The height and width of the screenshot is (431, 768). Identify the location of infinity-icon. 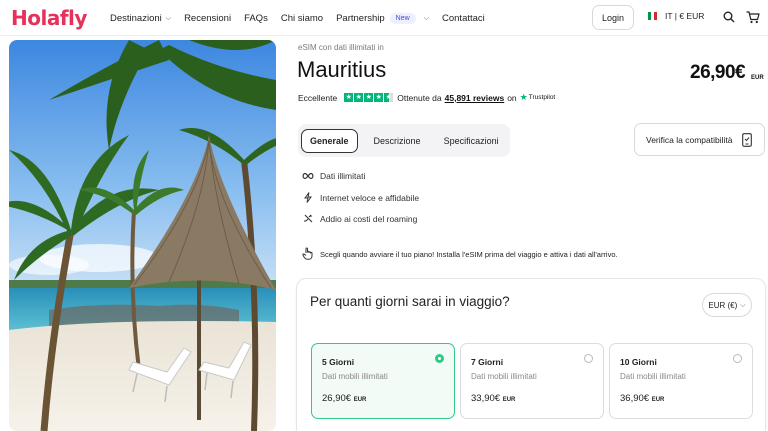
(308, 176).